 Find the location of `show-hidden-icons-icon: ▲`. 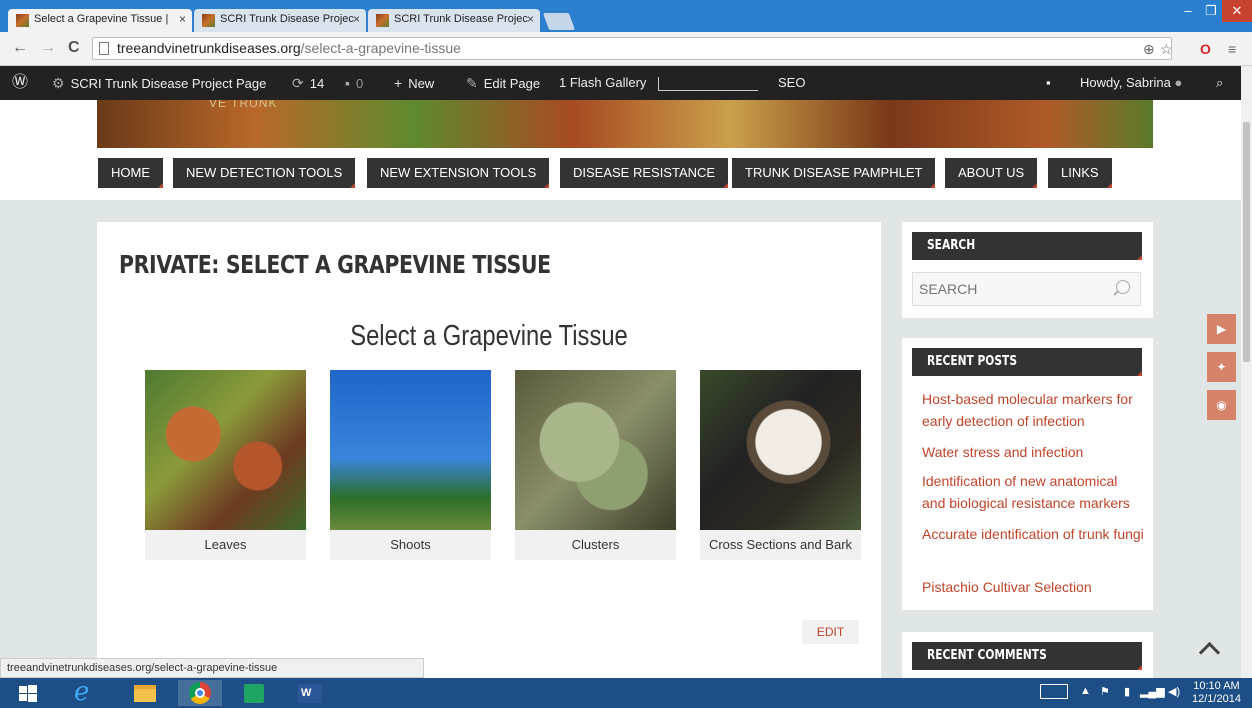

show-hidden-icons-icon: ▲ is located at coordinates (1085, 691).